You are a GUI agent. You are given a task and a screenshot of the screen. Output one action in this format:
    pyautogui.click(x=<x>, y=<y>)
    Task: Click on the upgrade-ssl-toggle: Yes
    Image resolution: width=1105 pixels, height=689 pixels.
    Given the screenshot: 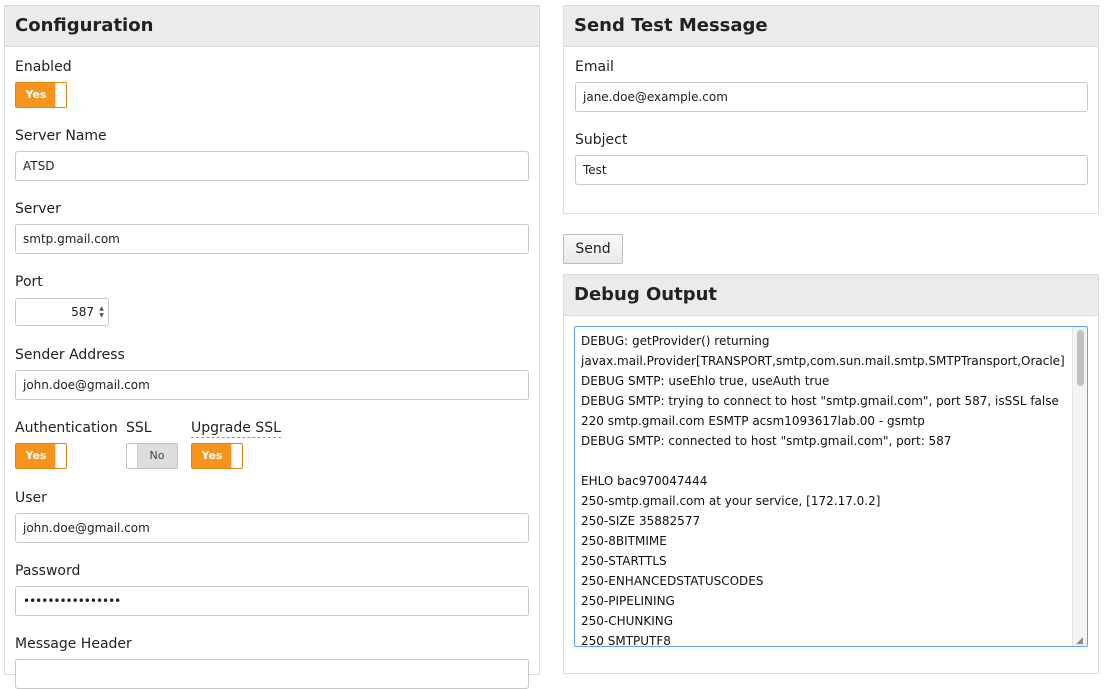 What is the action you would take?
    pyautogui.click(x=217, y=456)
    